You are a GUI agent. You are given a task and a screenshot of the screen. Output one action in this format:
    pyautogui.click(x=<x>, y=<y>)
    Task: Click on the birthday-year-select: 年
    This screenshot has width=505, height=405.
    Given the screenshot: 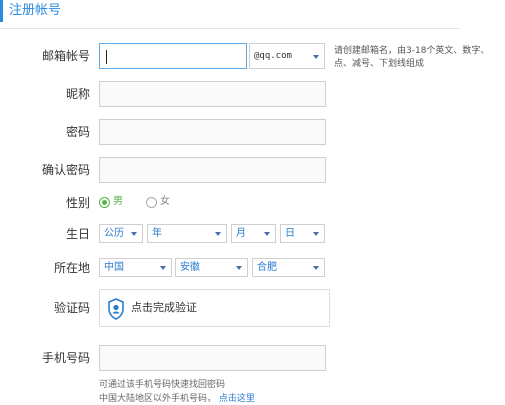 What is the action you would take?
    pyautogui.click(x=187, y=233)
    